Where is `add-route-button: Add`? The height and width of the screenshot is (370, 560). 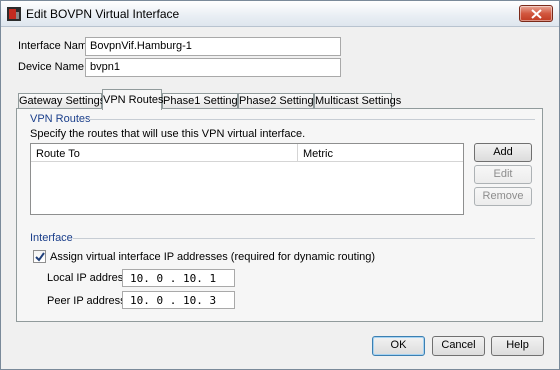 add-route-button: Add is located at coordinates (503, 152).